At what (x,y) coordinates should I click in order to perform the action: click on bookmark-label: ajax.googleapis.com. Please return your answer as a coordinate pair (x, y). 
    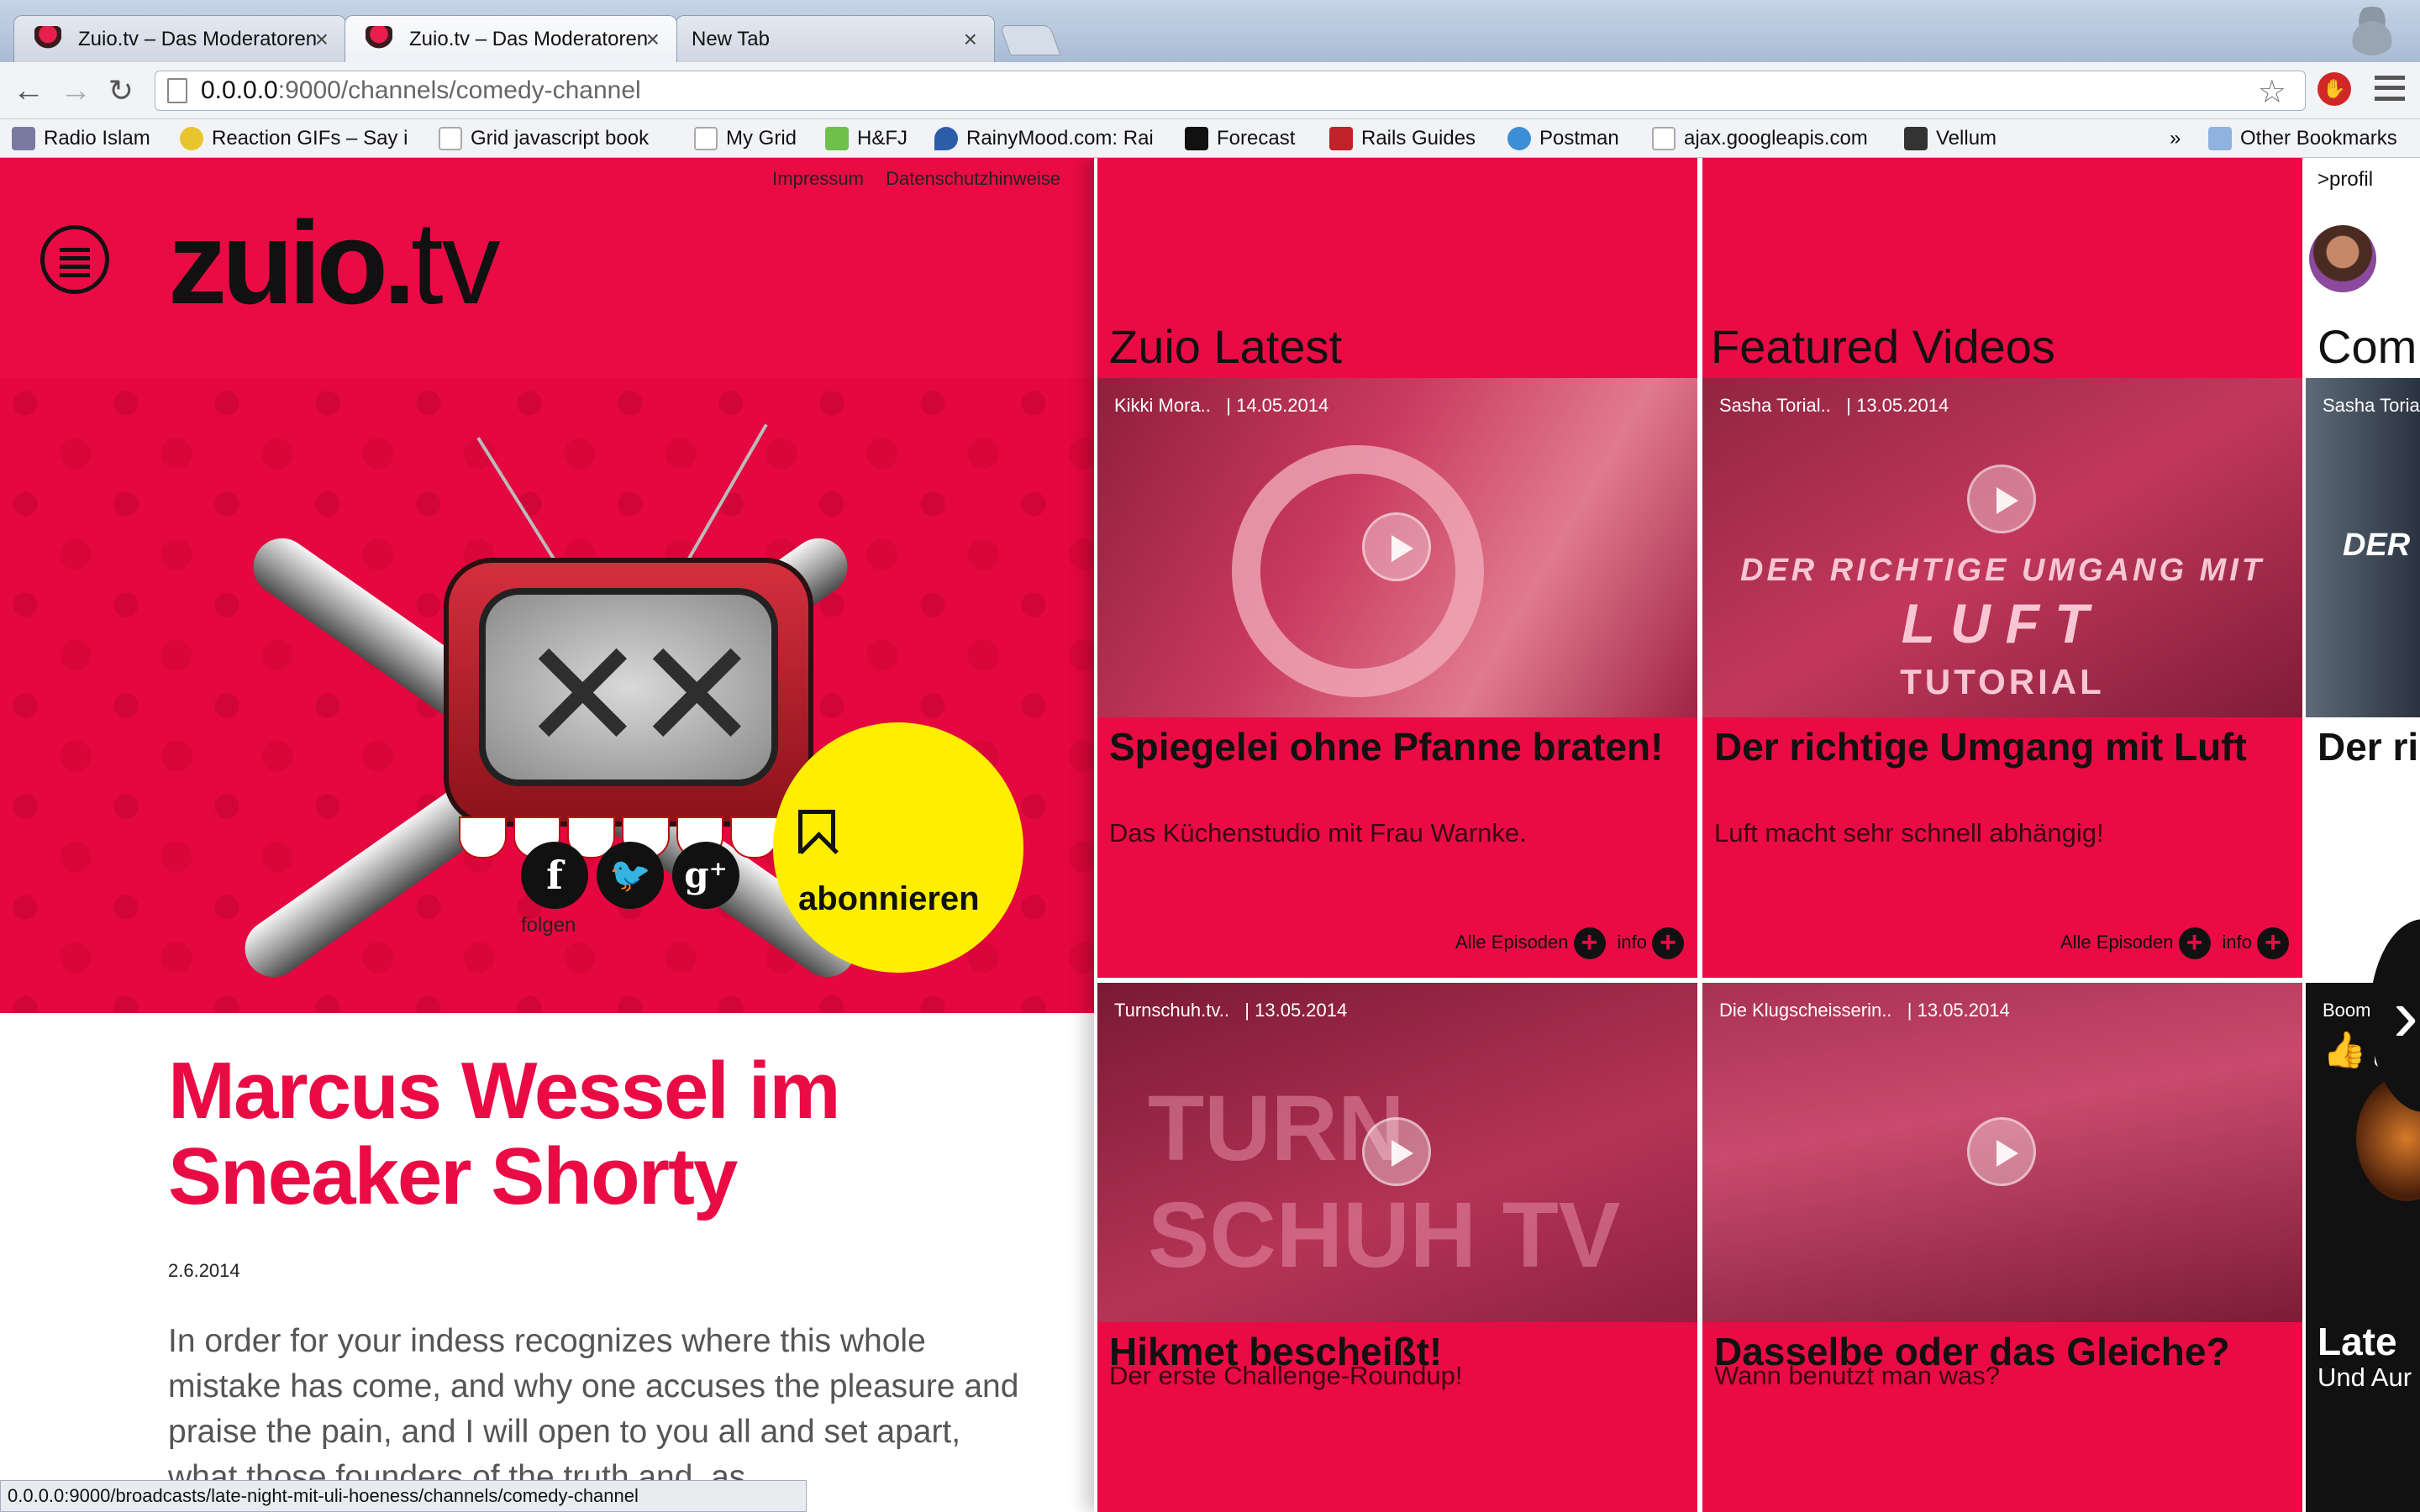
    Looking at the image, I should click on (1776, 138).